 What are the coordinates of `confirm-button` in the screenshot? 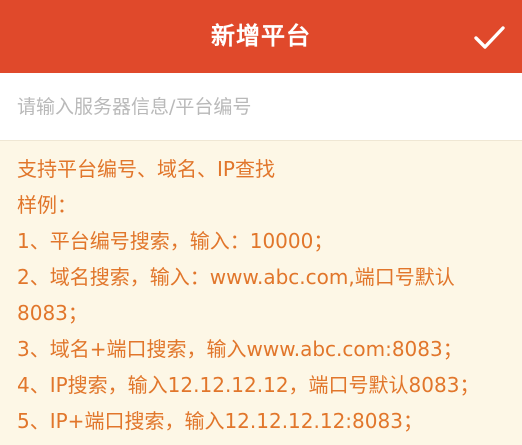 It's located at (489, 37).